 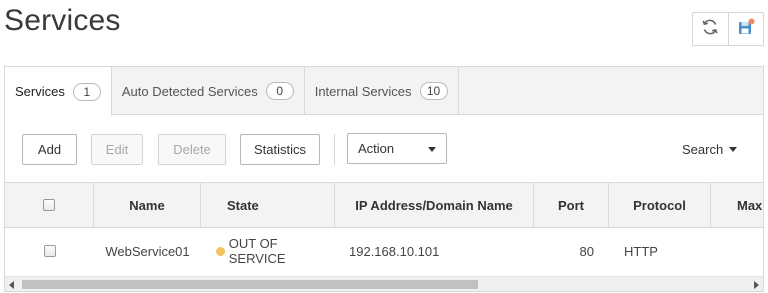 What do you see at coordinates (737, 205) in the screenshot?
I see `column-header-max: Max` at bounding box center [737, 205].